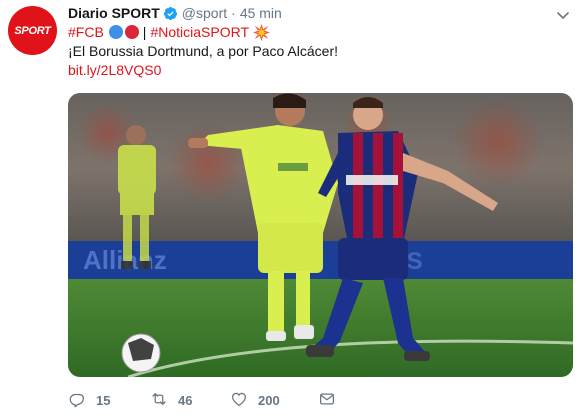  I want to click on blue-circle-emoji, so click(115, 32).